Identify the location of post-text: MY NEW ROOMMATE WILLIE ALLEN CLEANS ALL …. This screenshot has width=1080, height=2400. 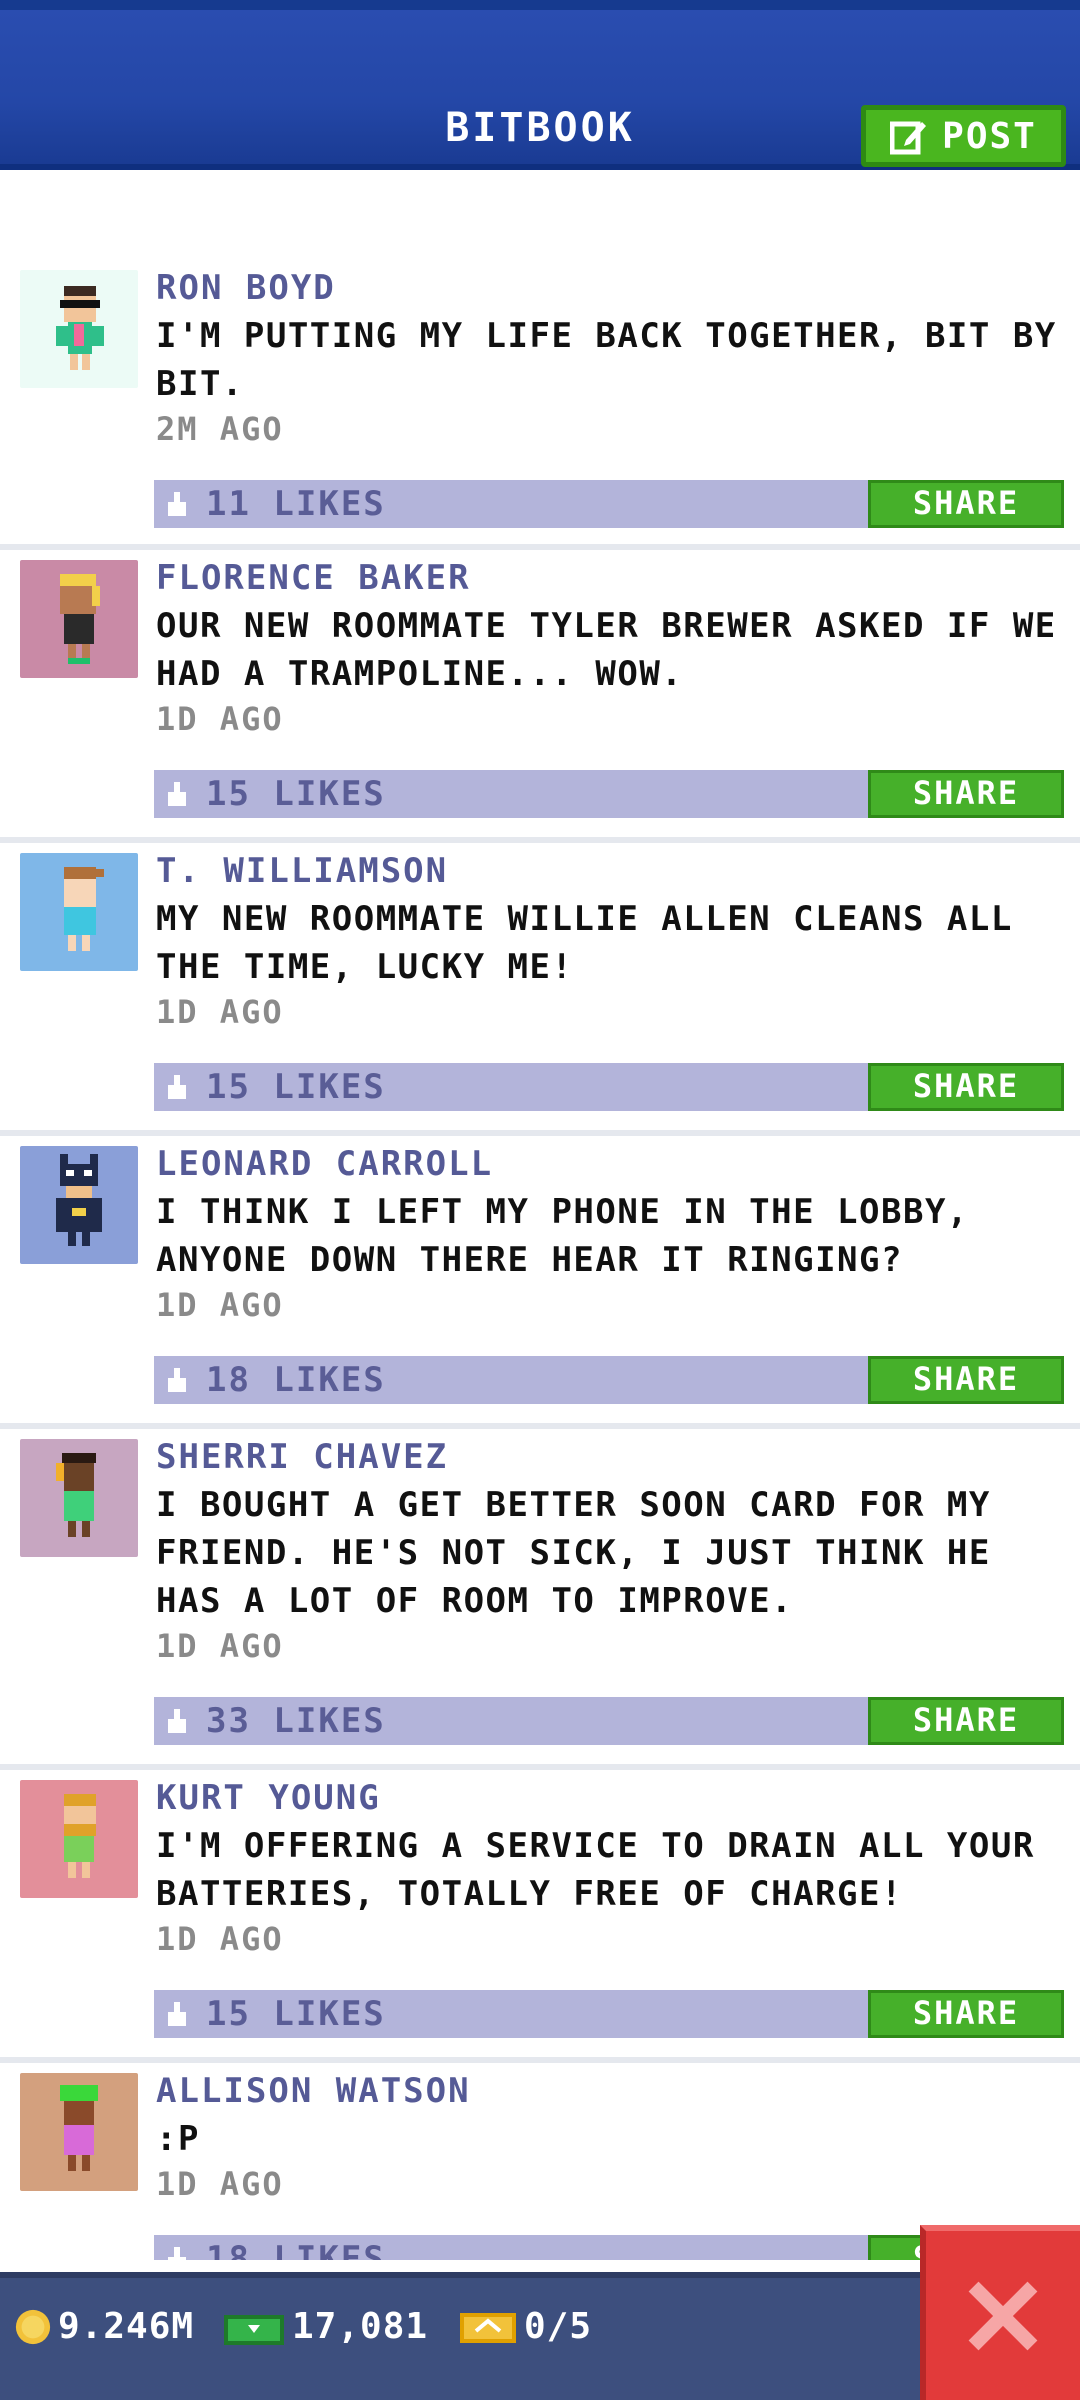
(584, 943).